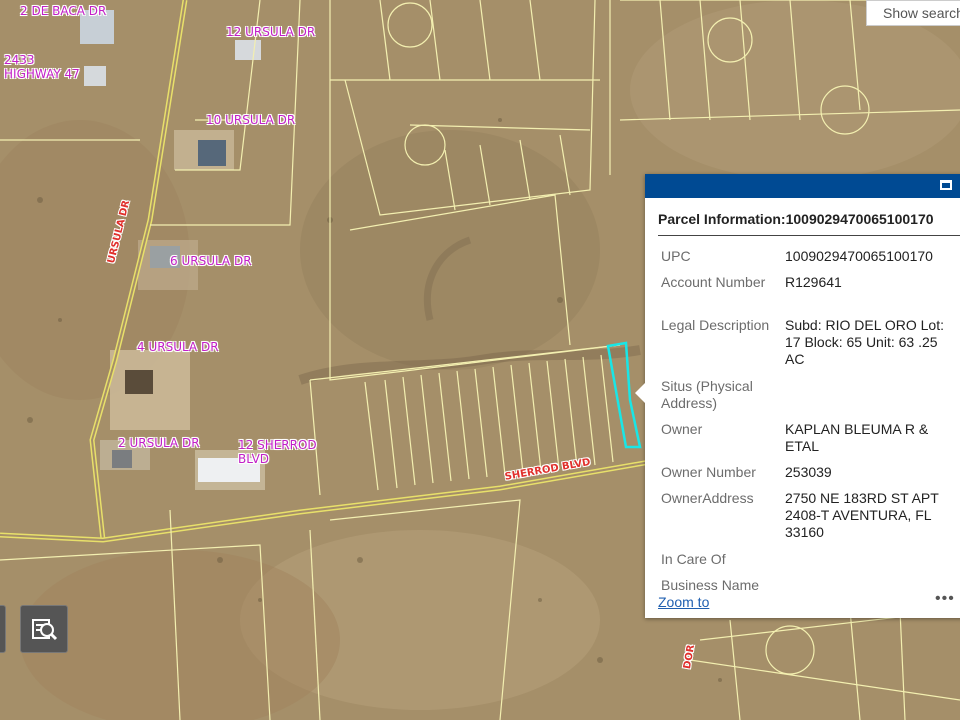 The image size is (960, 720). Describe the element at coordinates (676, 256) in the screenshot. I see `attribute-label: UPC` at that location.